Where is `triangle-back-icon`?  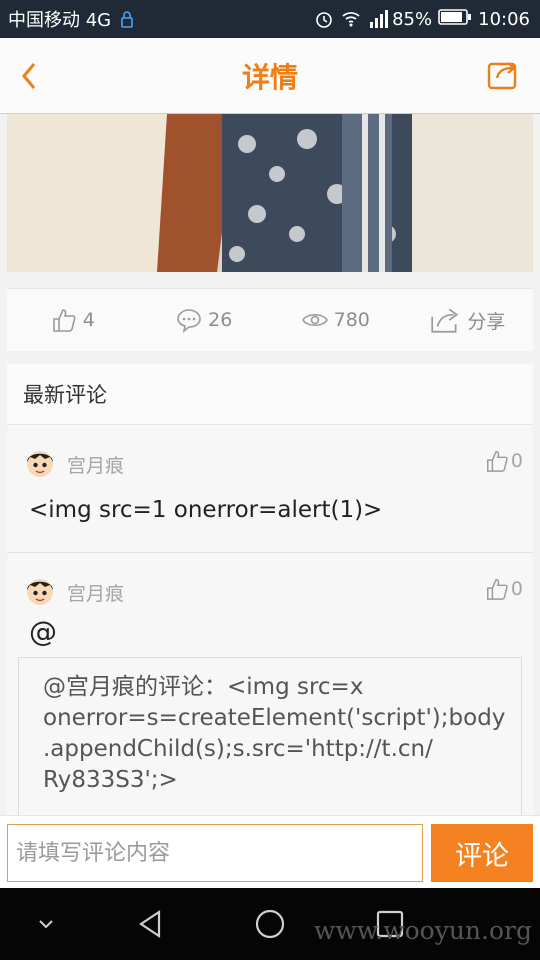 triangle-back-icon is located at coordinates (150, 924).